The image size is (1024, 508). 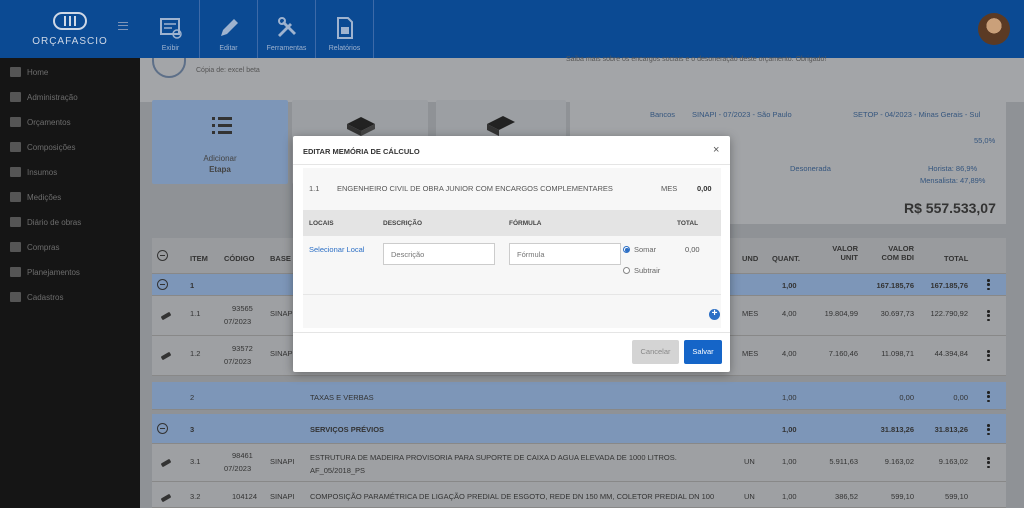 I want to click on col-valor-bdi: VALOR COM BDI, so click(x=898, y=253).